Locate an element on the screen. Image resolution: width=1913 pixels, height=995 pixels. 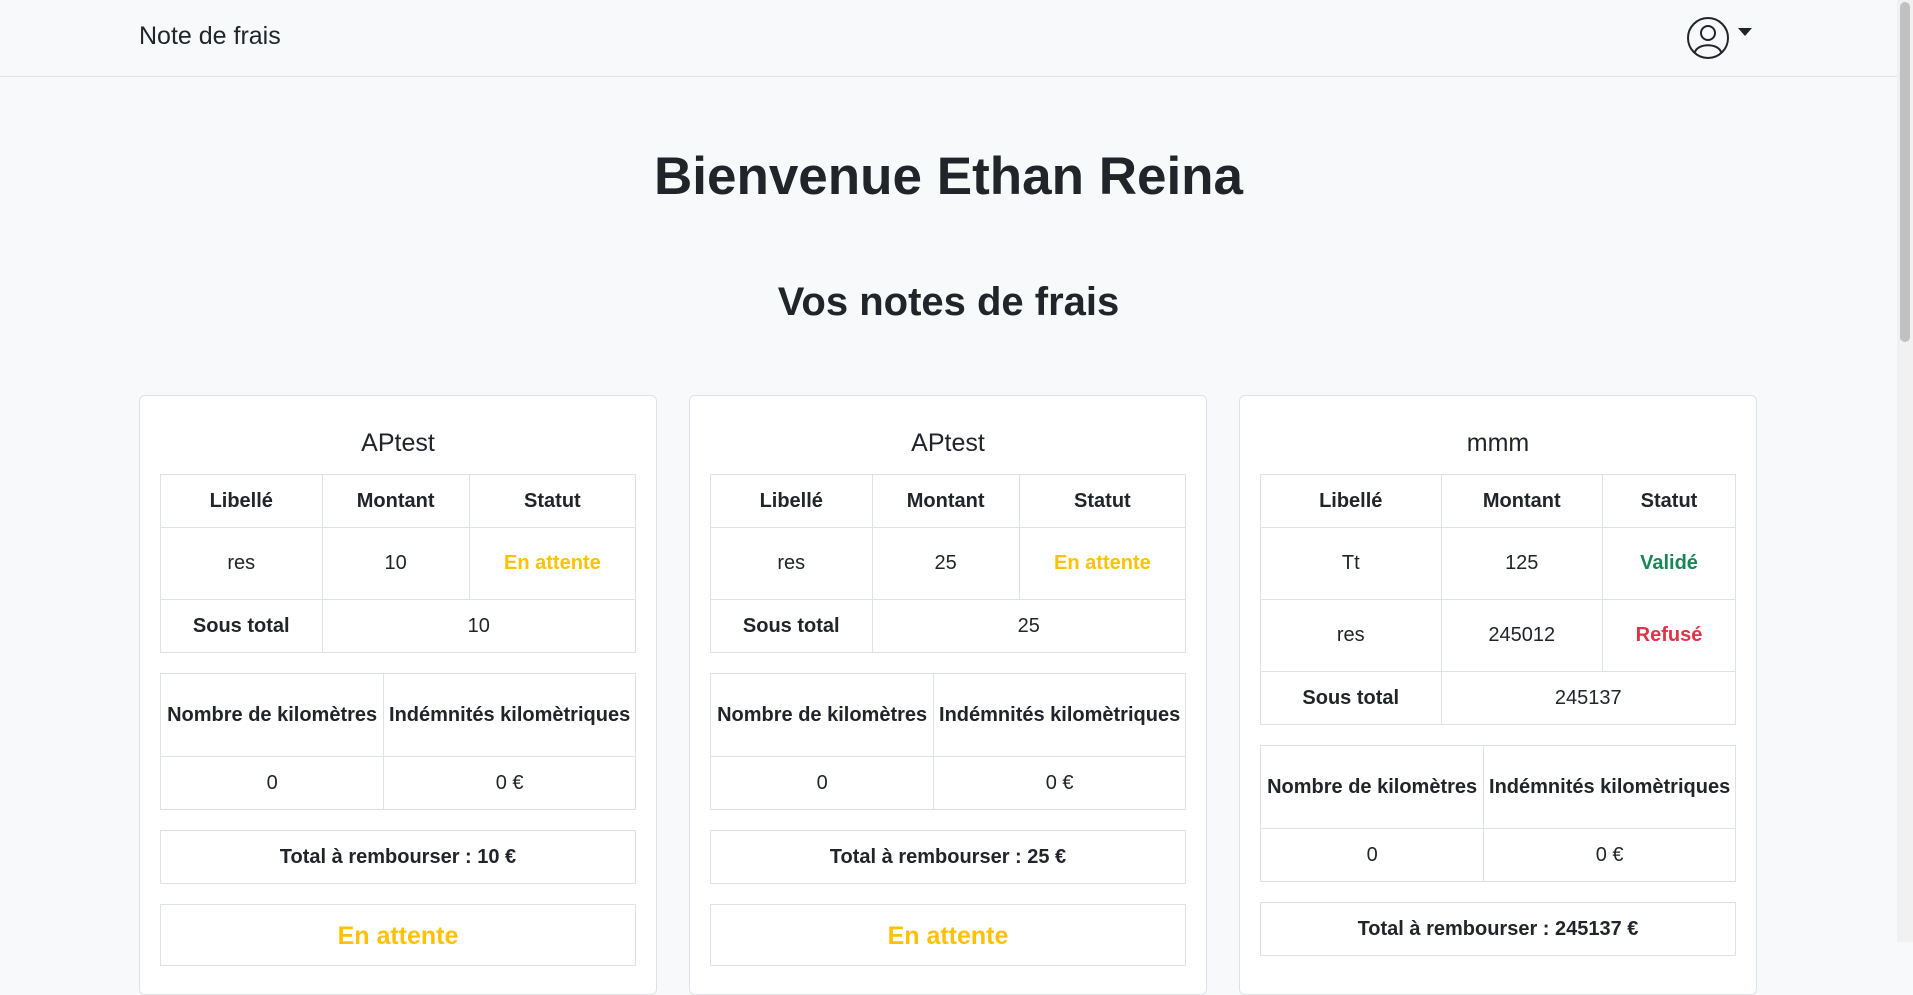
total-value: Total à rembourser : 25 € is located at coordinates (948, 857).